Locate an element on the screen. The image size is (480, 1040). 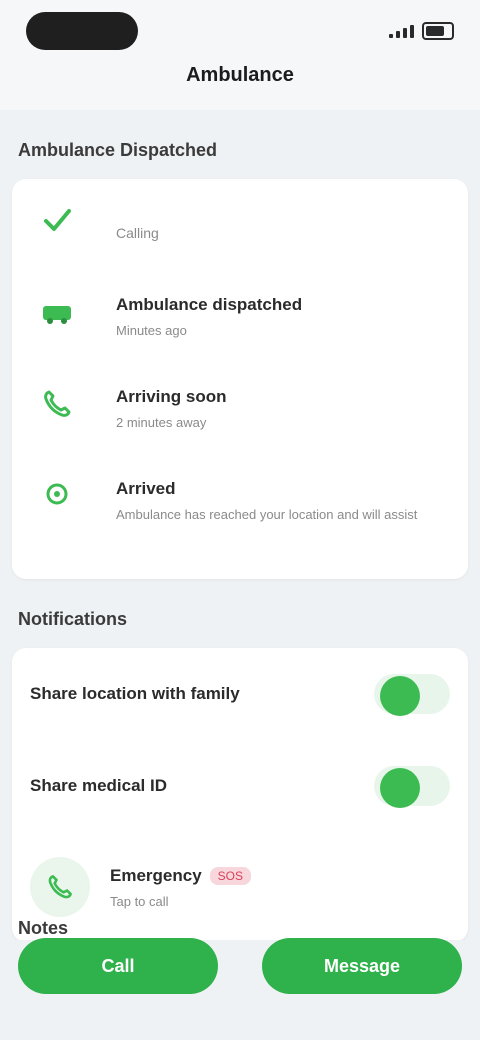
call-button: Call is located at coordinates (118, 966).